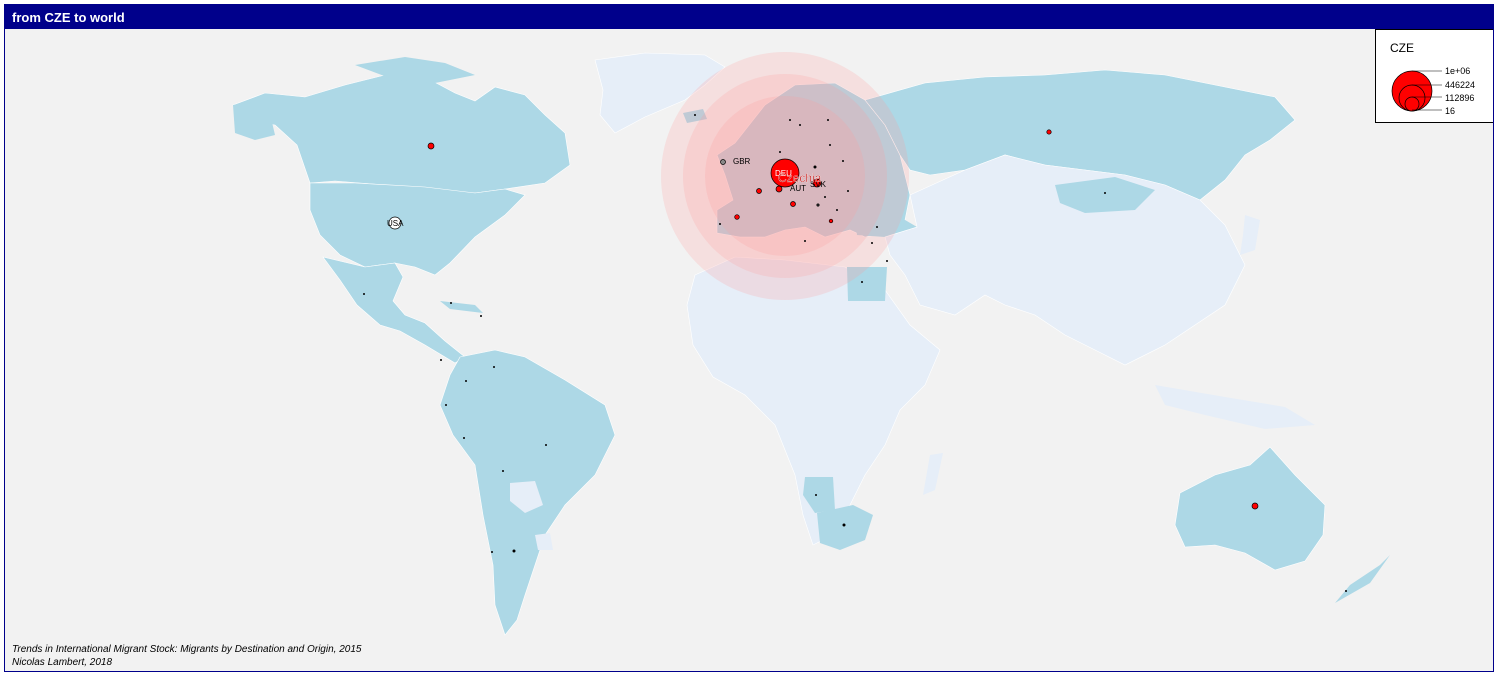 The width and height of the screenshot is (1500, 676). I want to click on symbol-bgr, so click(831, 221).